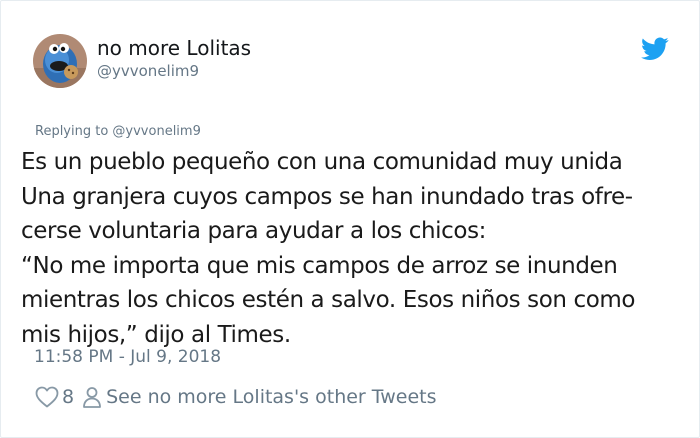 The width and height of the screenshot is (700, 438). I want to click on other-tweets-label: See no more Lolitas's other Tweets, so click(271, 397).